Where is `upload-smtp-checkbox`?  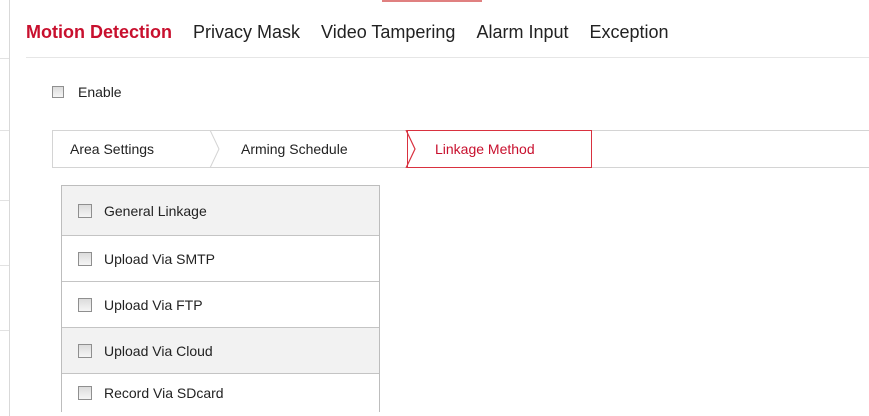
upload-smtp-checkbox is located at coordinates (85, 258).